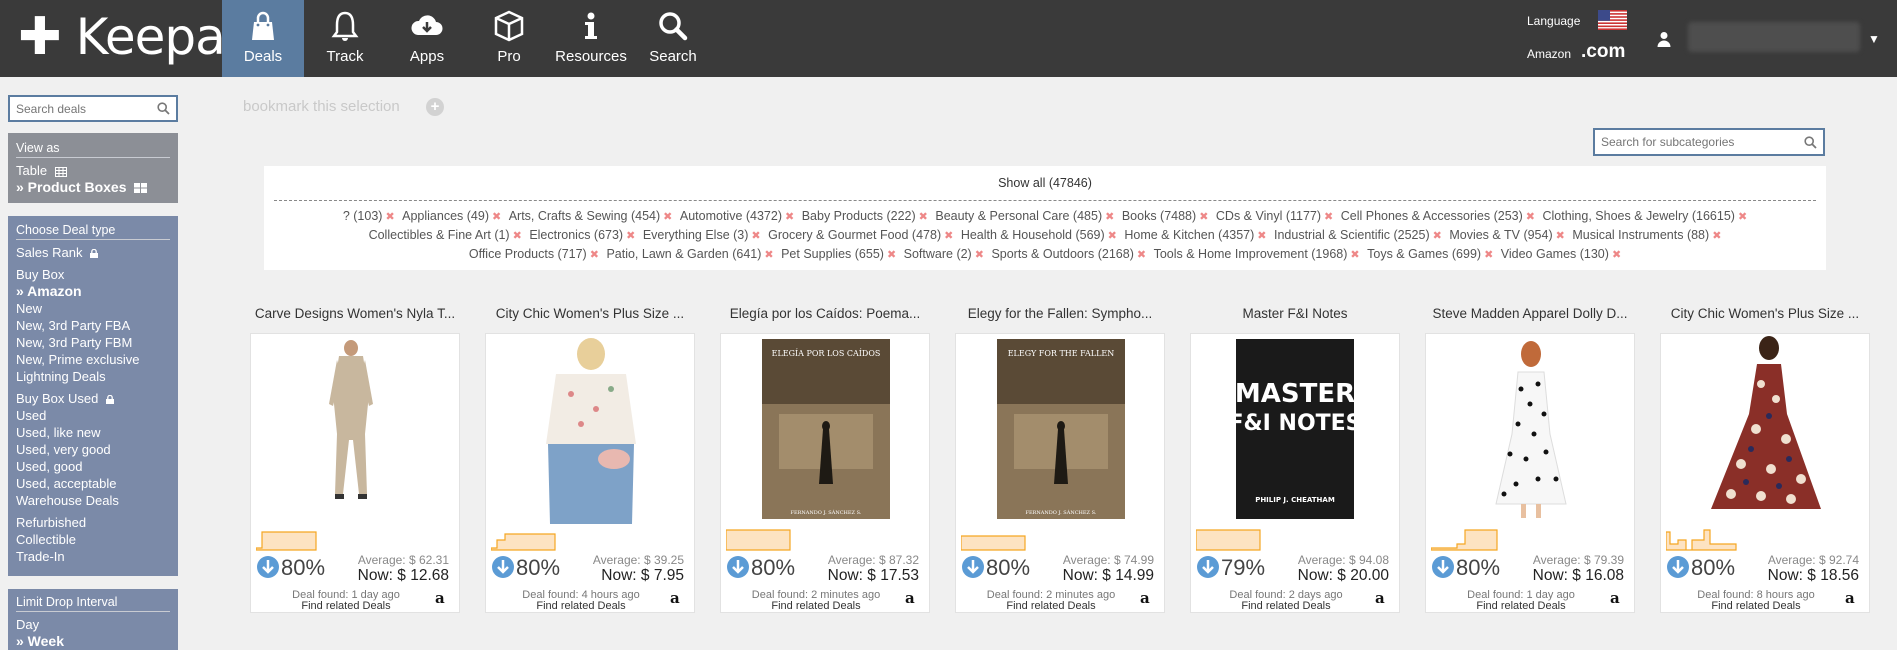  What do you see at coordinates (832, 254) in the screenshot?
I see `category-label: Pet Supplies (655)` at bounding box center [832, 254].